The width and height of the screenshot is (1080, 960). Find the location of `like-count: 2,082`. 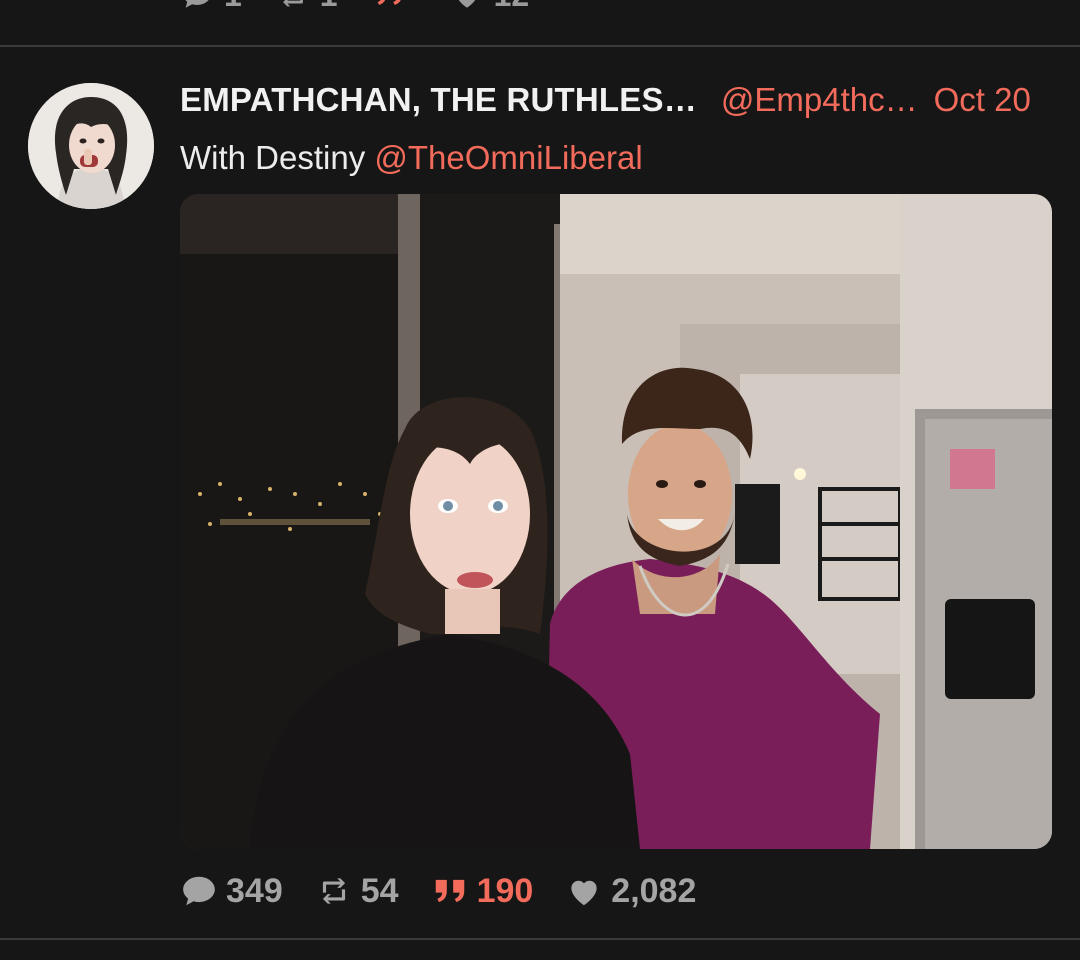

like-count: 2,082 is located at coordinates (654, 890).